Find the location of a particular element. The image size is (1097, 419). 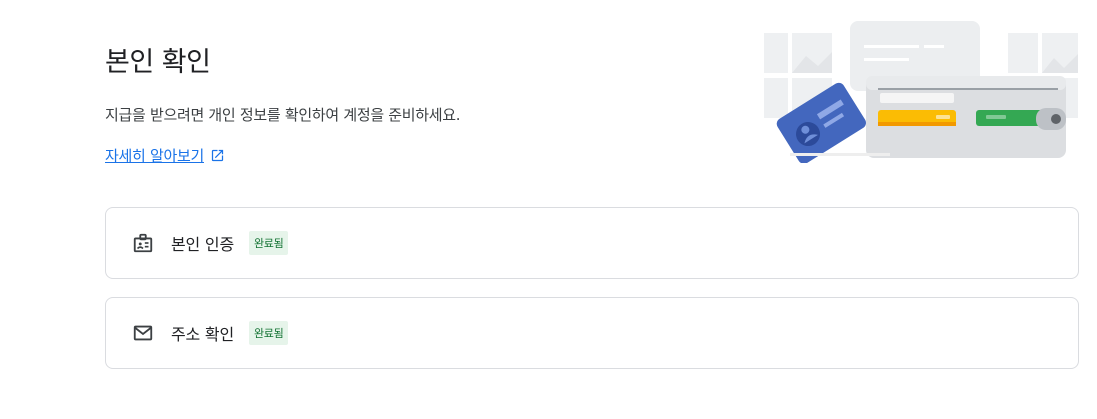

page-title: 본인 확인 is located at coordinates (158, 62).